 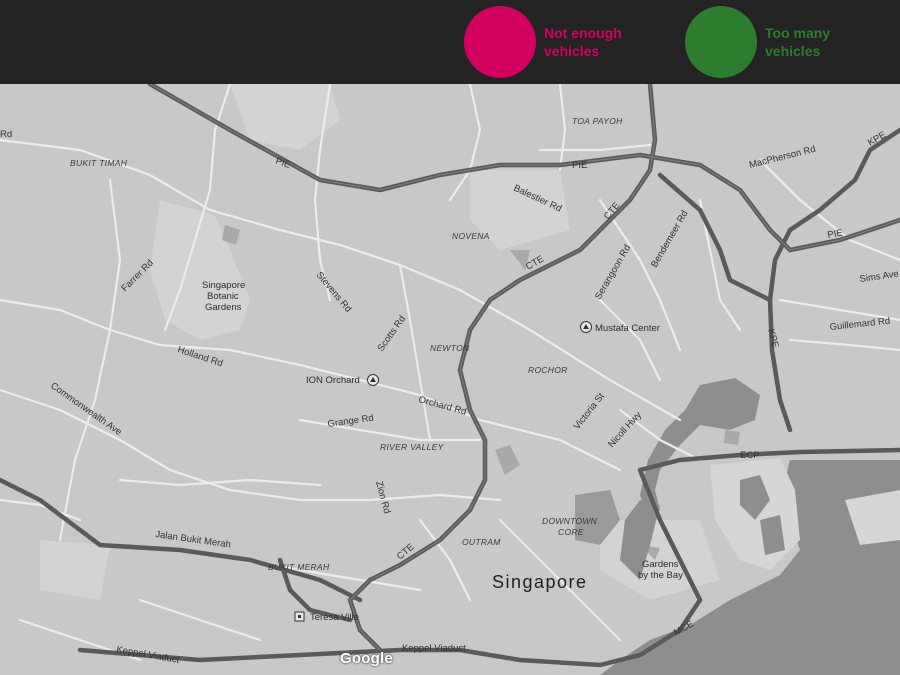 I want to click on area-label: DOWNTOWN, so click(x=570, y=521).